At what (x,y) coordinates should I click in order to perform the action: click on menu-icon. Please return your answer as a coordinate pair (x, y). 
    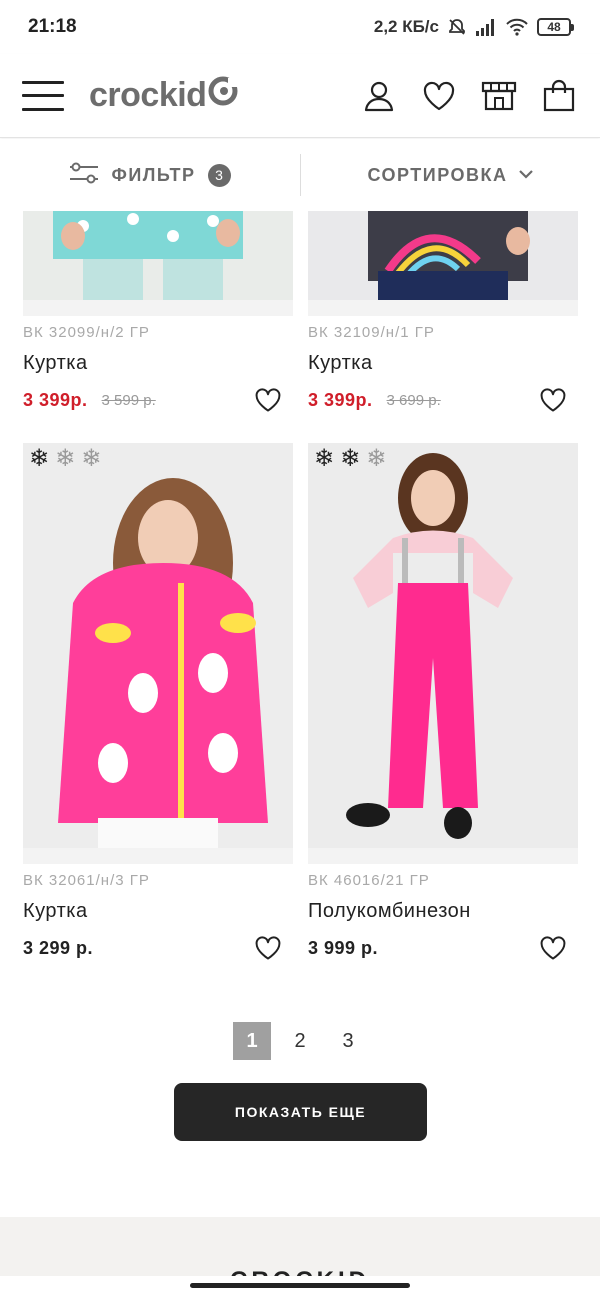
    Looking at the image, I should click on (43, 95).